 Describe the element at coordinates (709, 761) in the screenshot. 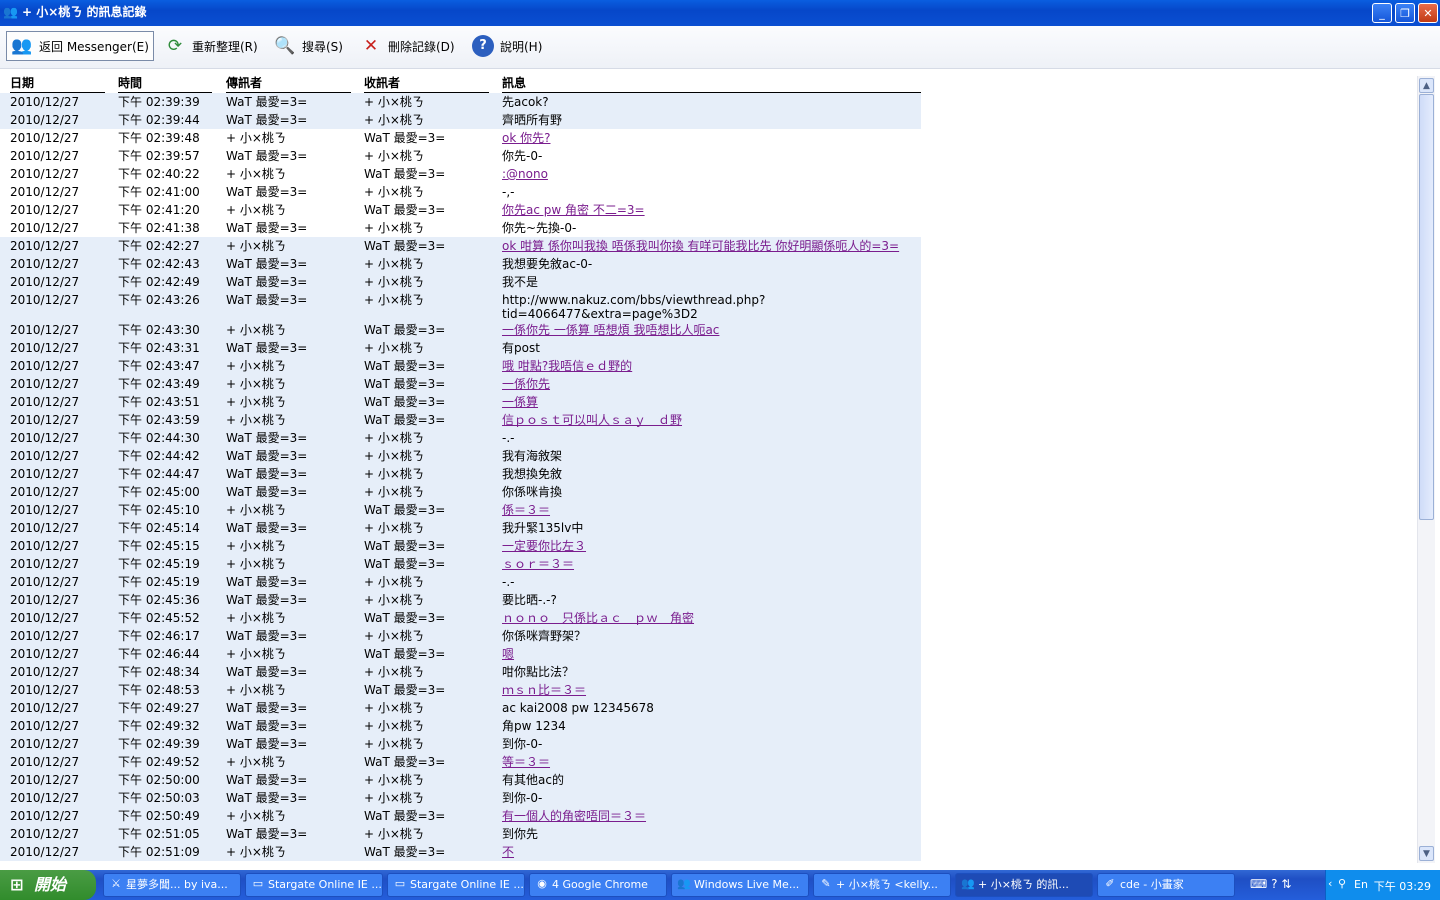

I see `message-cell: 等＝３＝` at that location.